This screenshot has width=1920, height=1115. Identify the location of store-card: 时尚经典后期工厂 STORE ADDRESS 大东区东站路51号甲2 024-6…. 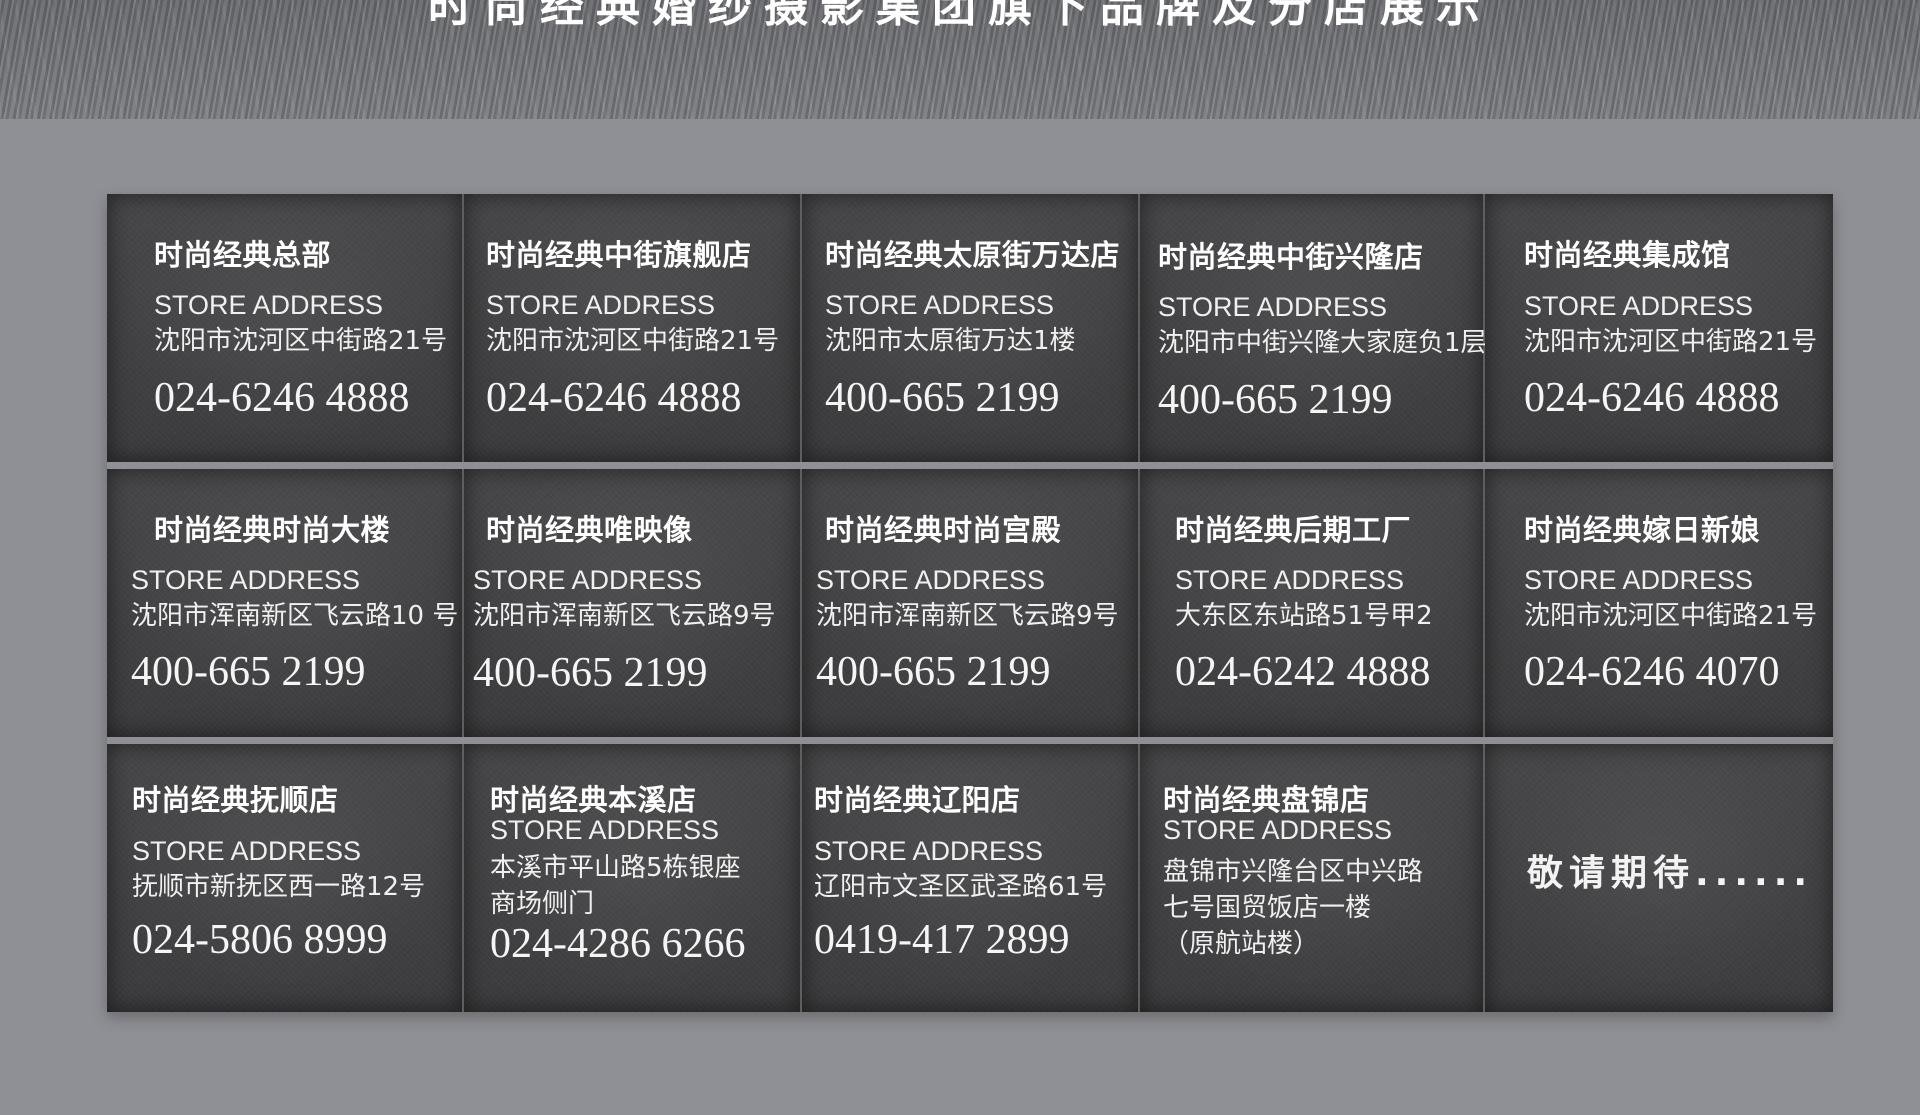
(1312, 603).